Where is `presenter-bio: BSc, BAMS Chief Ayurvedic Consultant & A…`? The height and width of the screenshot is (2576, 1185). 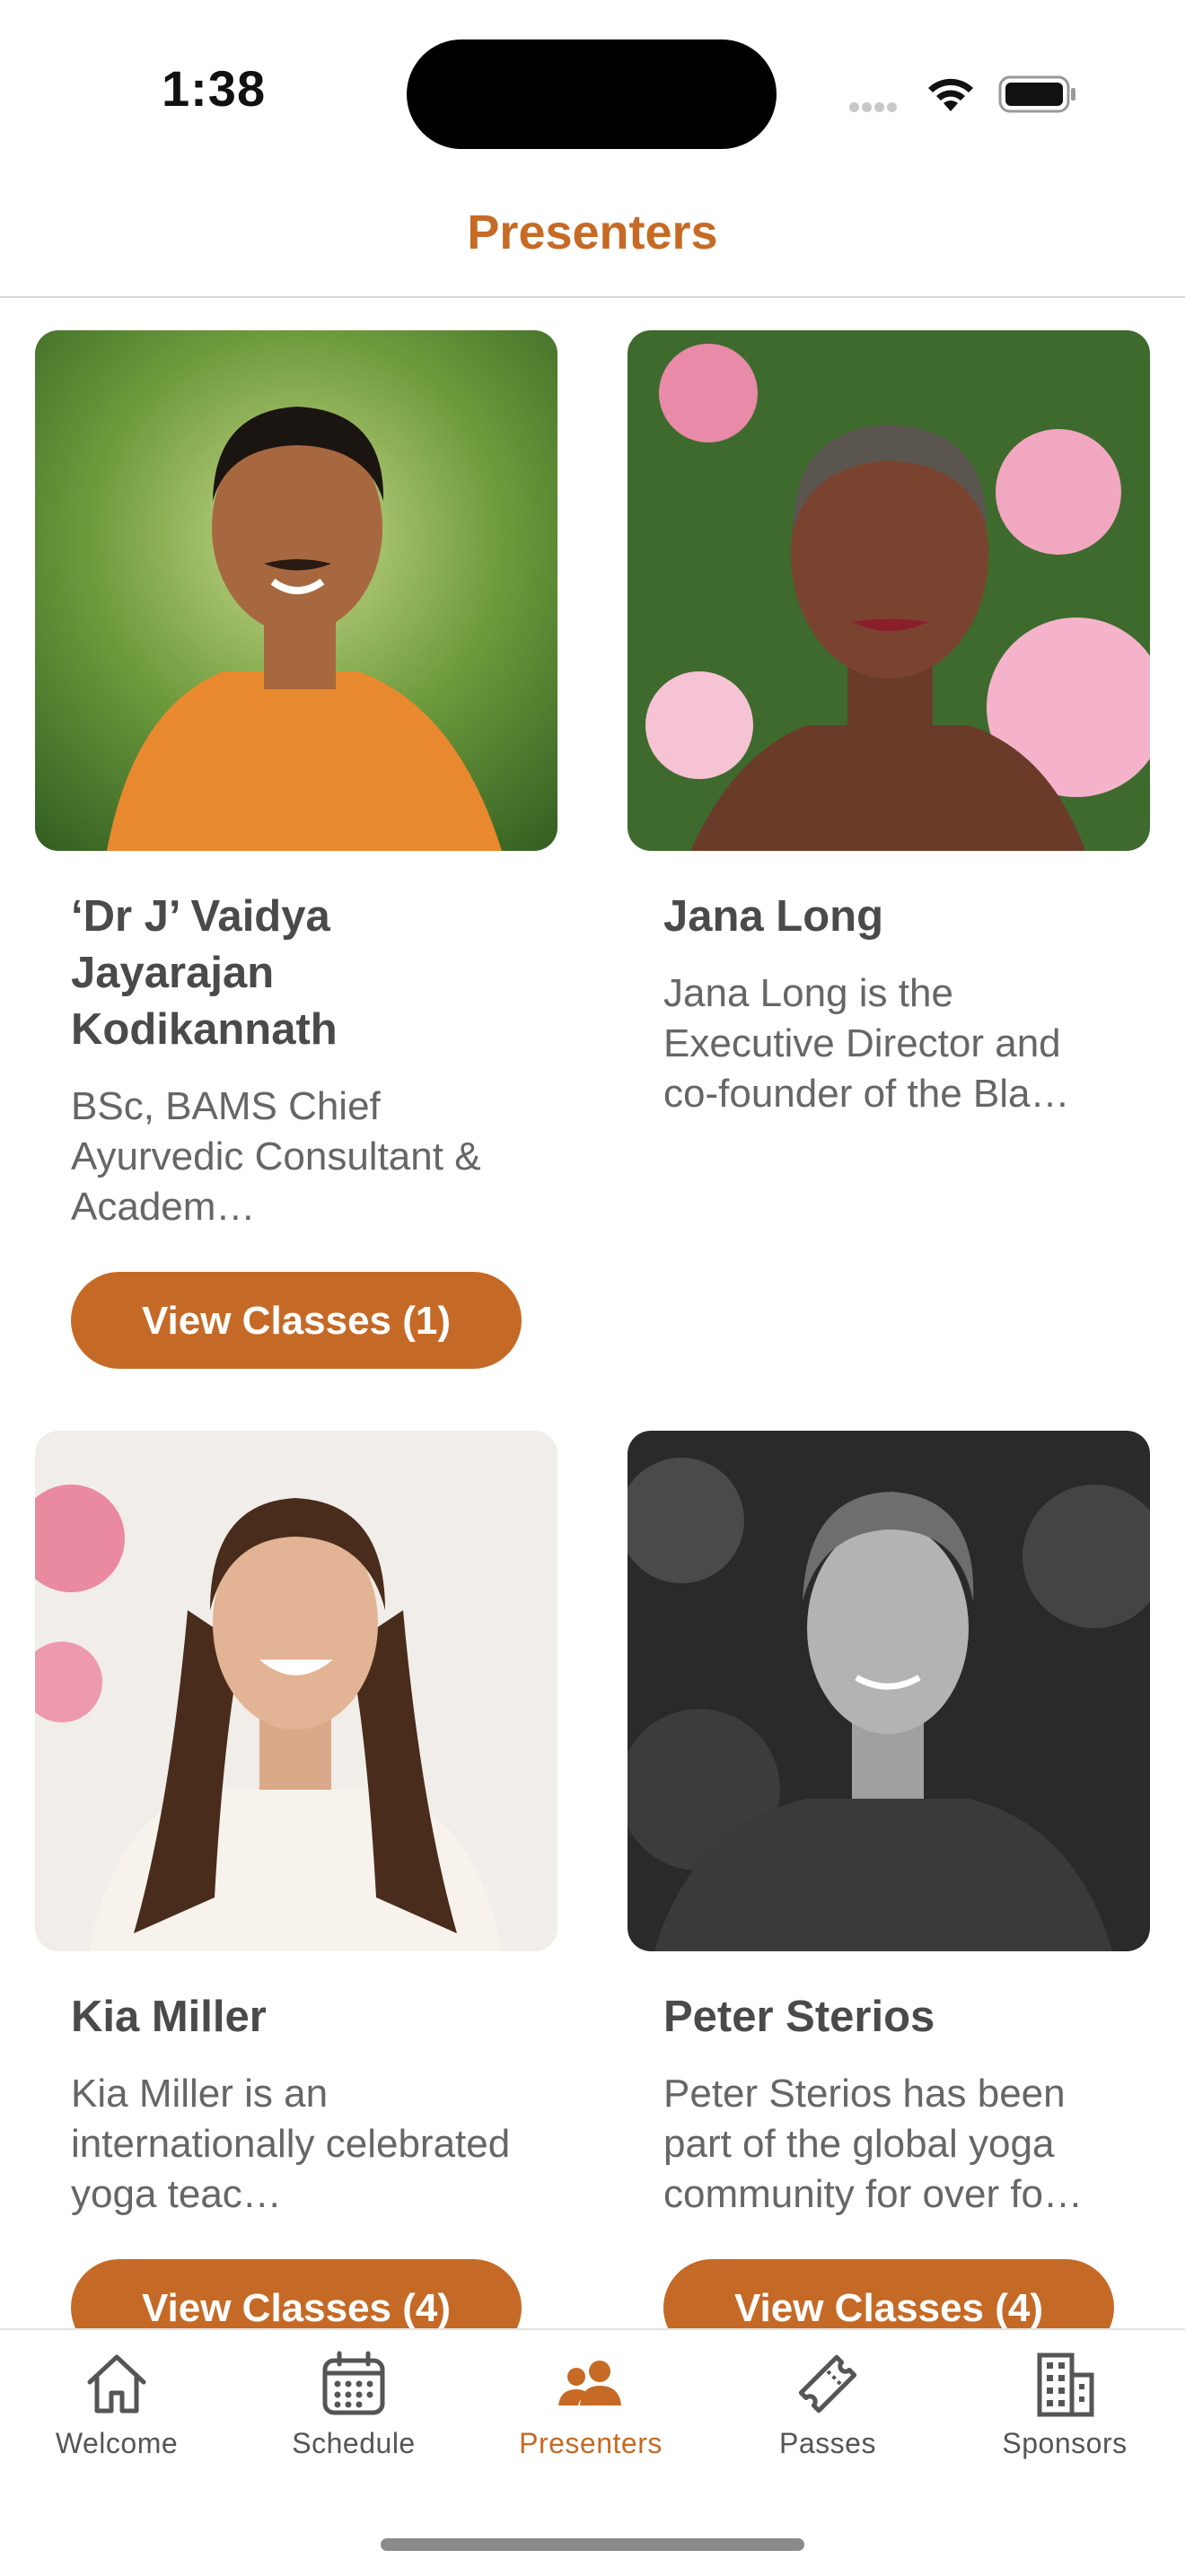 presenter-bio: BSc, BAMS Chief Ayurvedic Consultant & A… is located at coordinates (276, 1156).